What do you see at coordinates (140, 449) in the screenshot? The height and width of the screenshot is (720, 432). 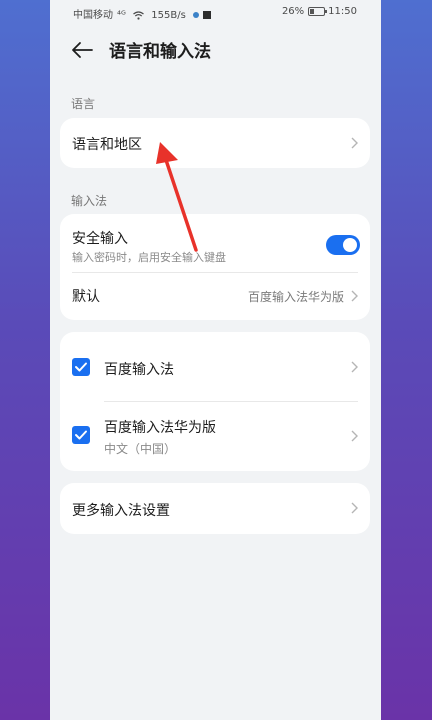 I see `ime-baidu-huawei-language: 中文（中国）` at bounding box center [140, 449].